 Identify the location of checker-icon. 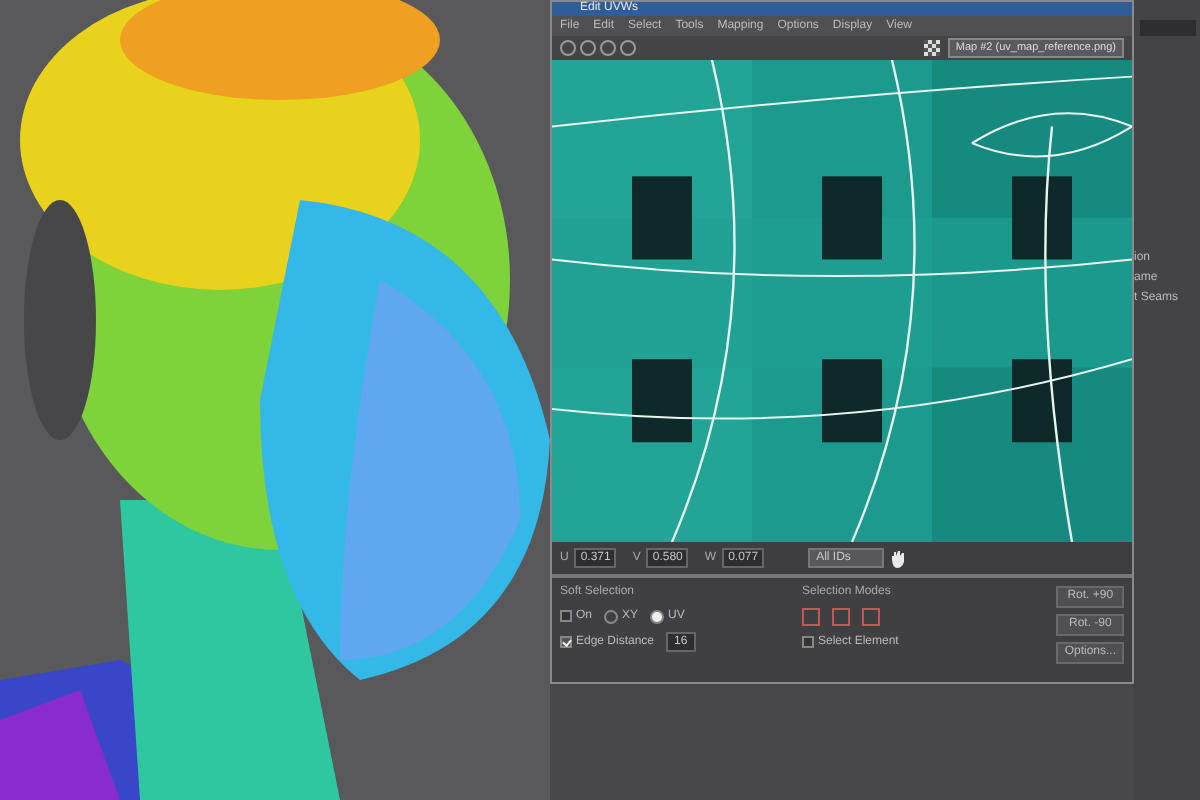
(931, 48).